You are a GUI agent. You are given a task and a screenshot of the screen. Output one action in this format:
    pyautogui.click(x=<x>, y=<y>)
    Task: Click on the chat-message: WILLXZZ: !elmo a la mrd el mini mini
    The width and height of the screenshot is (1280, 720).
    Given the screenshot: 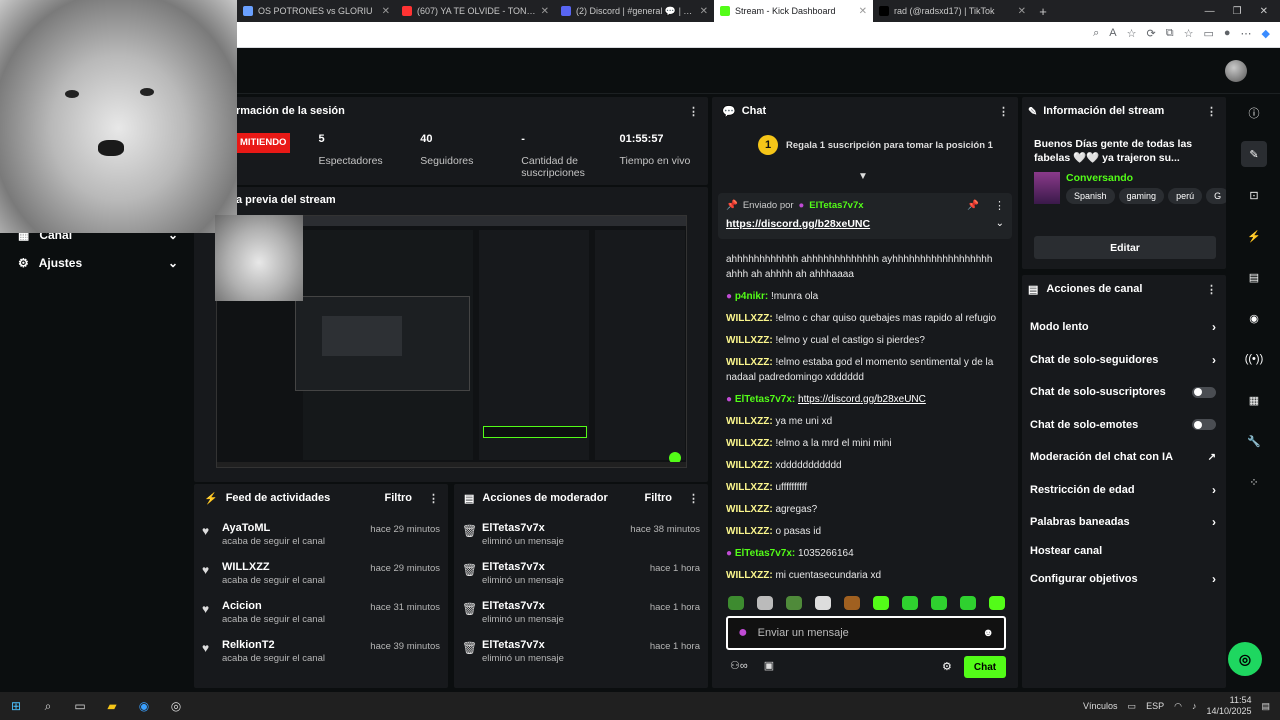 What is the action you would take?
    pyautogui.click(x=865, y=443)
    